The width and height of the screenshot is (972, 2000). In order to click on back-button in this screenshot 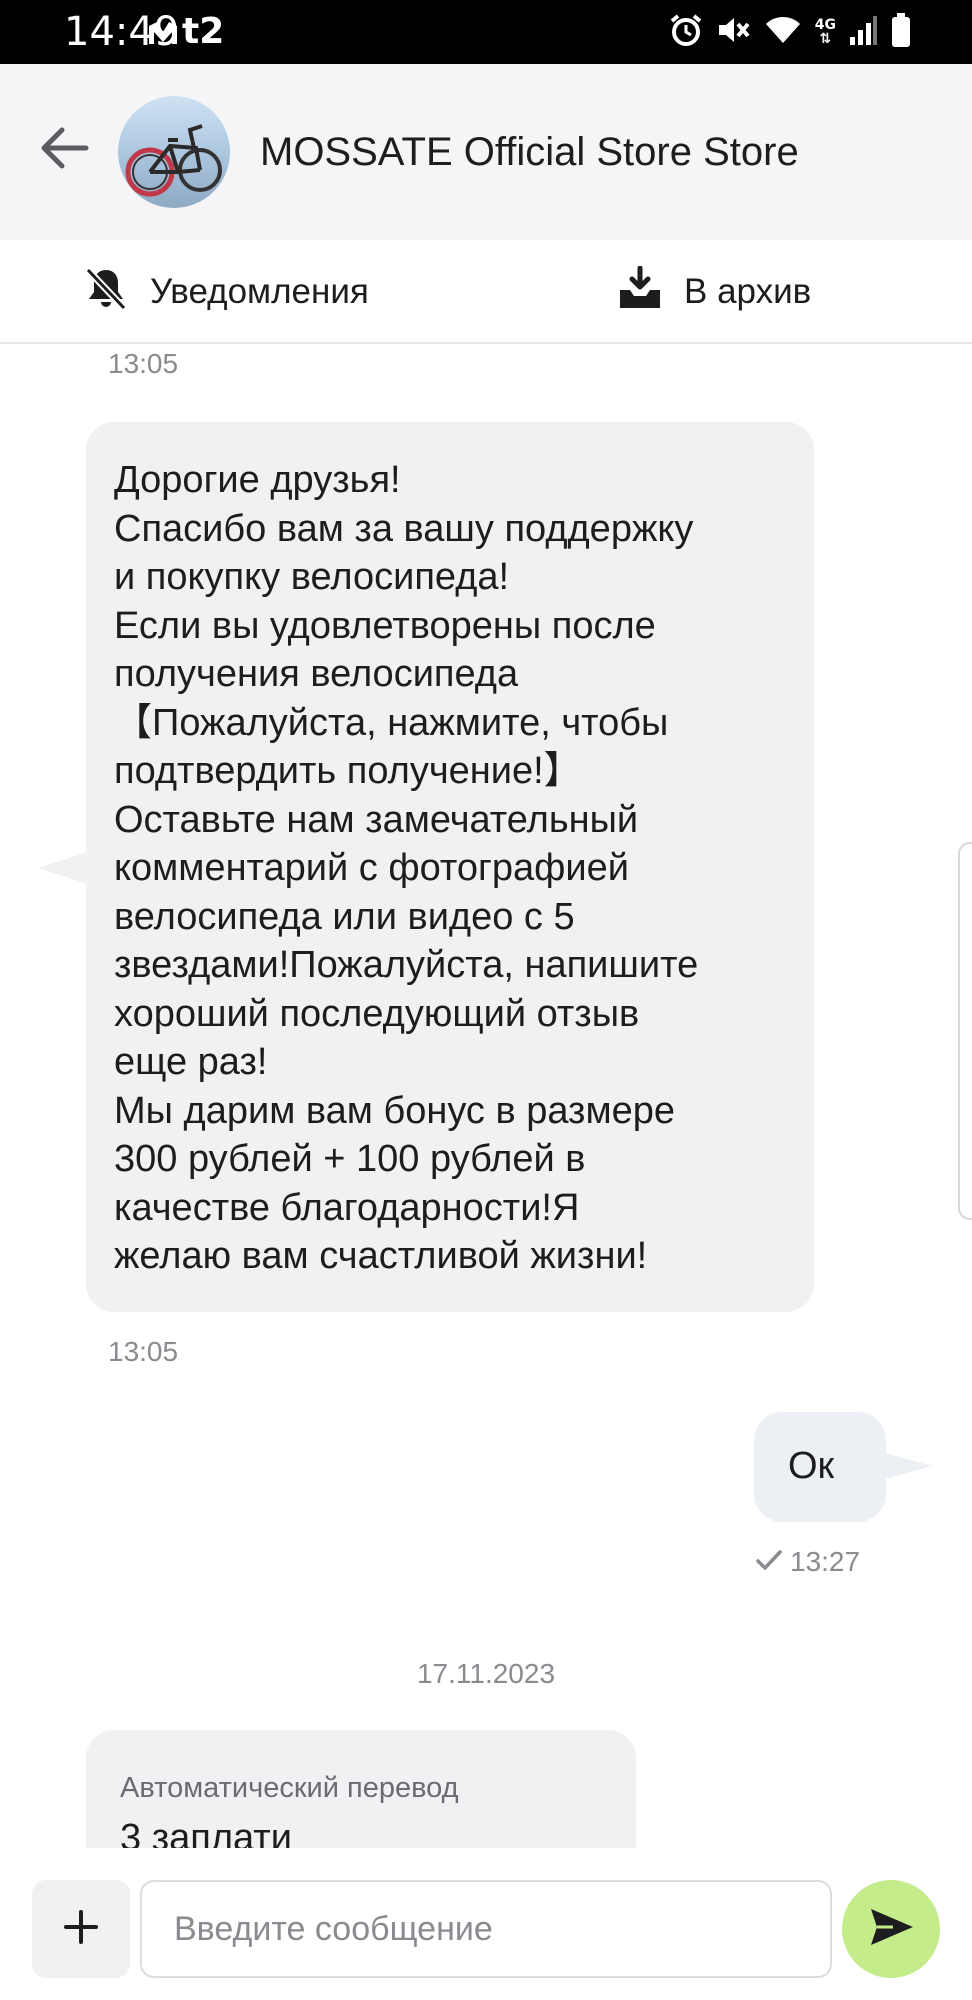, I will do `click(64, 150)`.